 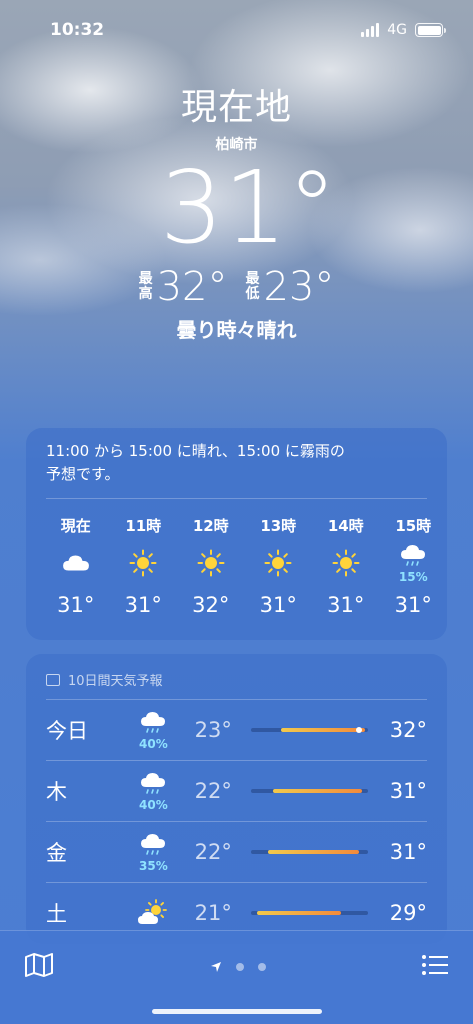 I want to click on status-bar: 10:32 4G, so click(x=236, y=30).